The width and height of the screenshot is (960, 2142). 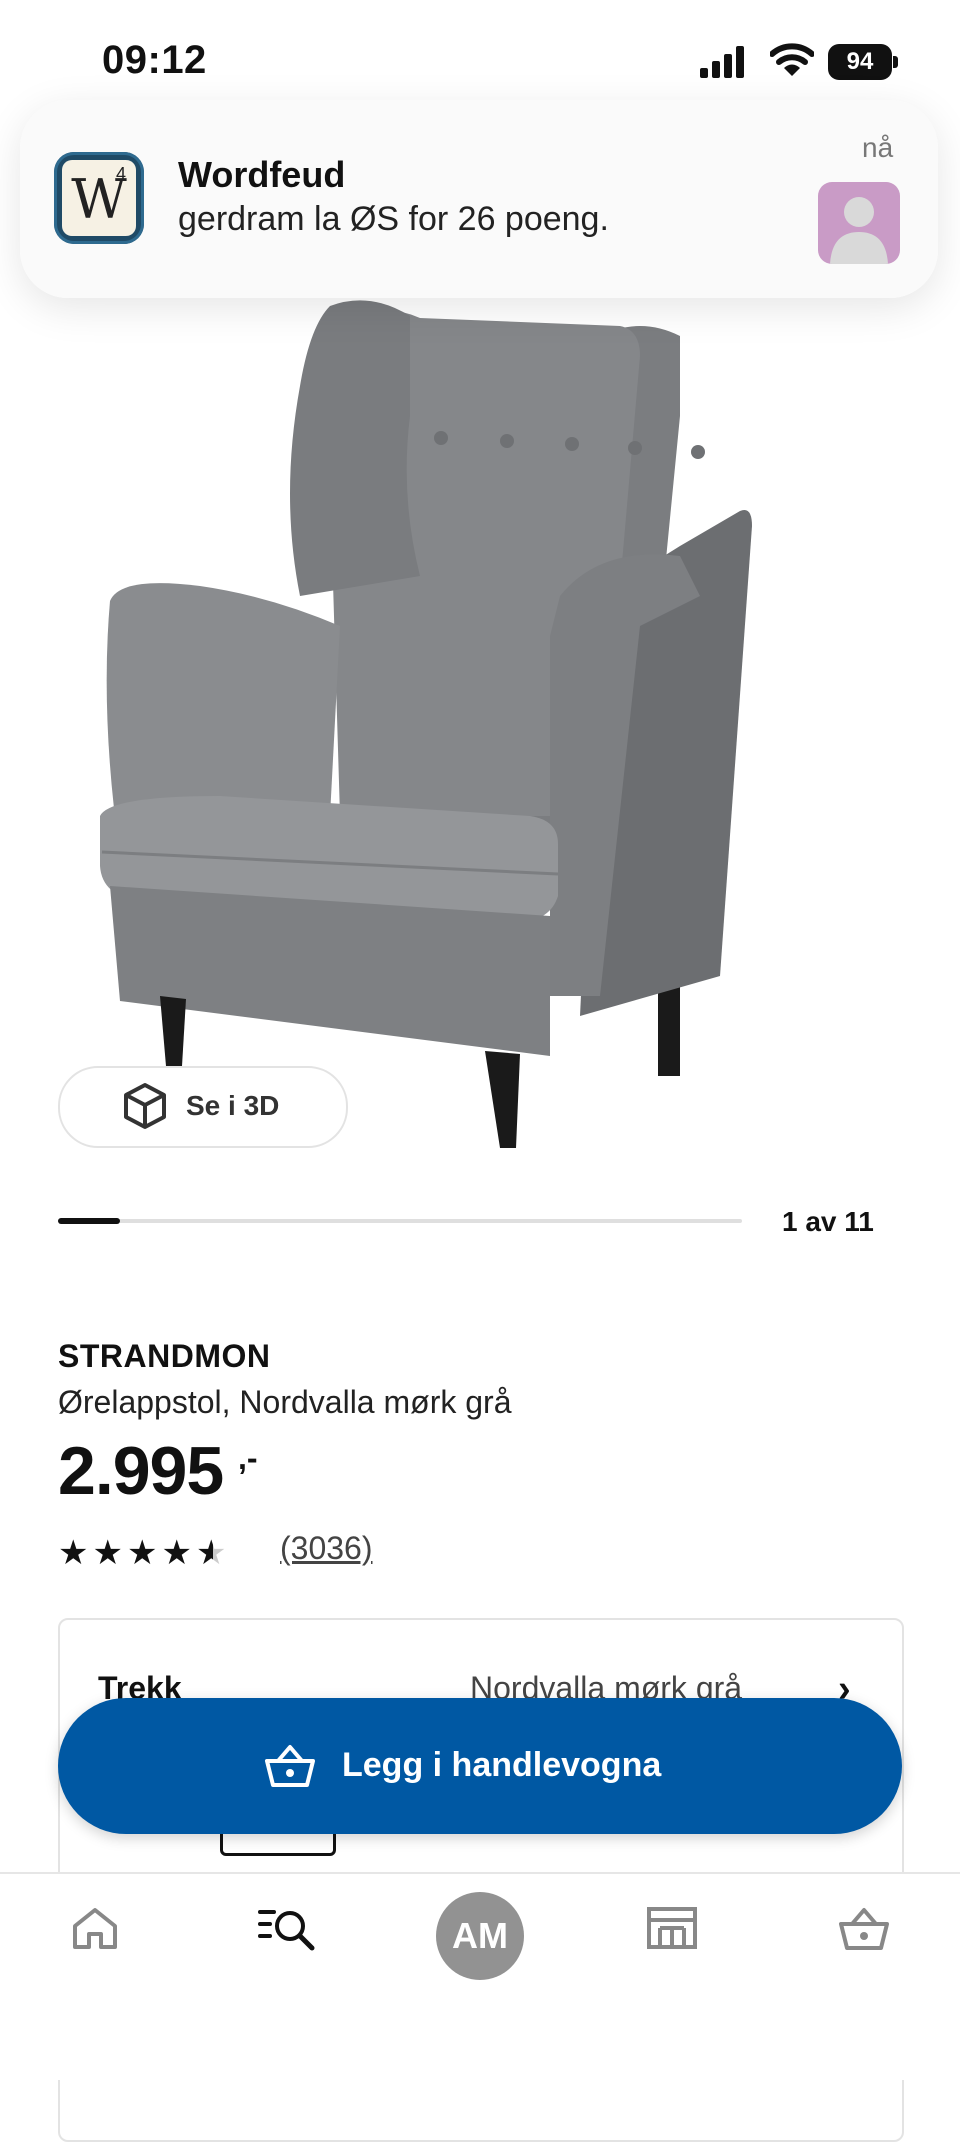 What do you see at coordinates (326, 1548) in the screenshot?
I see `review-count-link: (3036)` at bounding box center [326, 1548].